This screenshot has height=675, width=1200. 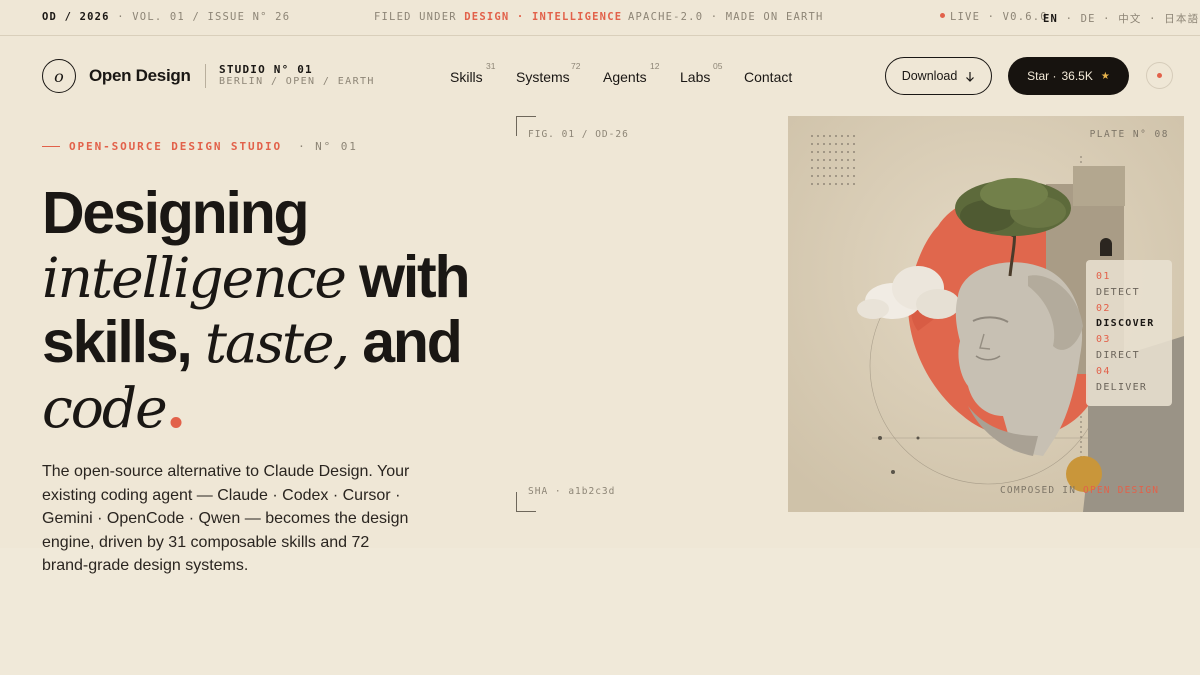 I want to click on filed-topic: DESIGN · INTELLIGENCE, so click(x=543, y=17).